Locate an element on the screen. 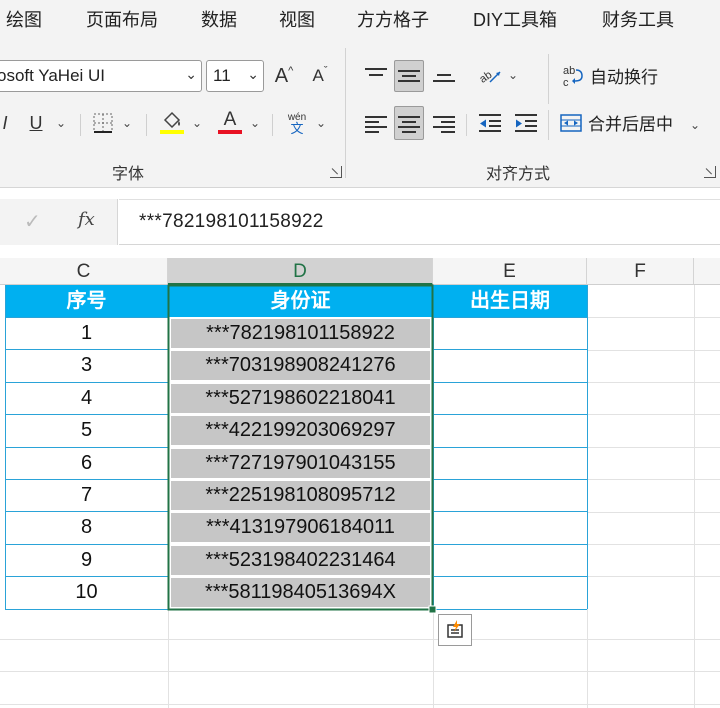  decrease-indent-icon is located at coordinates (490, 123).